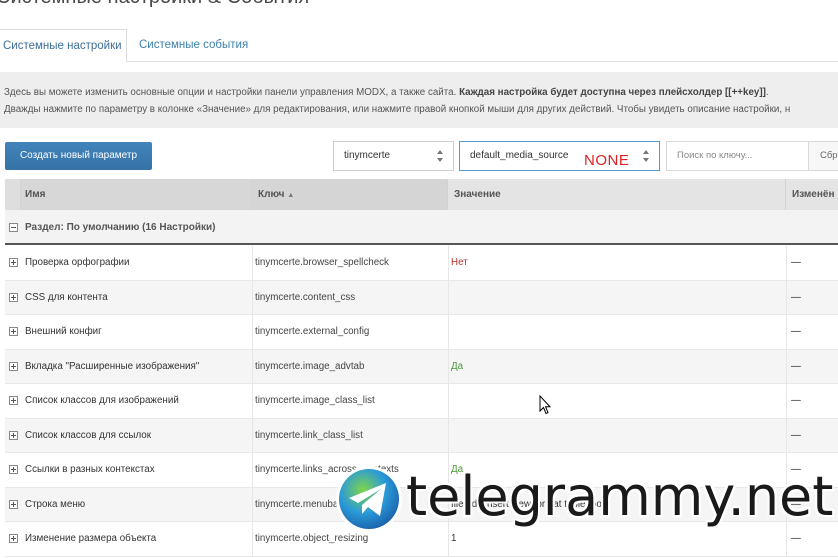 This screenshot has width=838, height=558. I want to click on setting-key: tinymcerte.image_class_list, so click(315, 400).